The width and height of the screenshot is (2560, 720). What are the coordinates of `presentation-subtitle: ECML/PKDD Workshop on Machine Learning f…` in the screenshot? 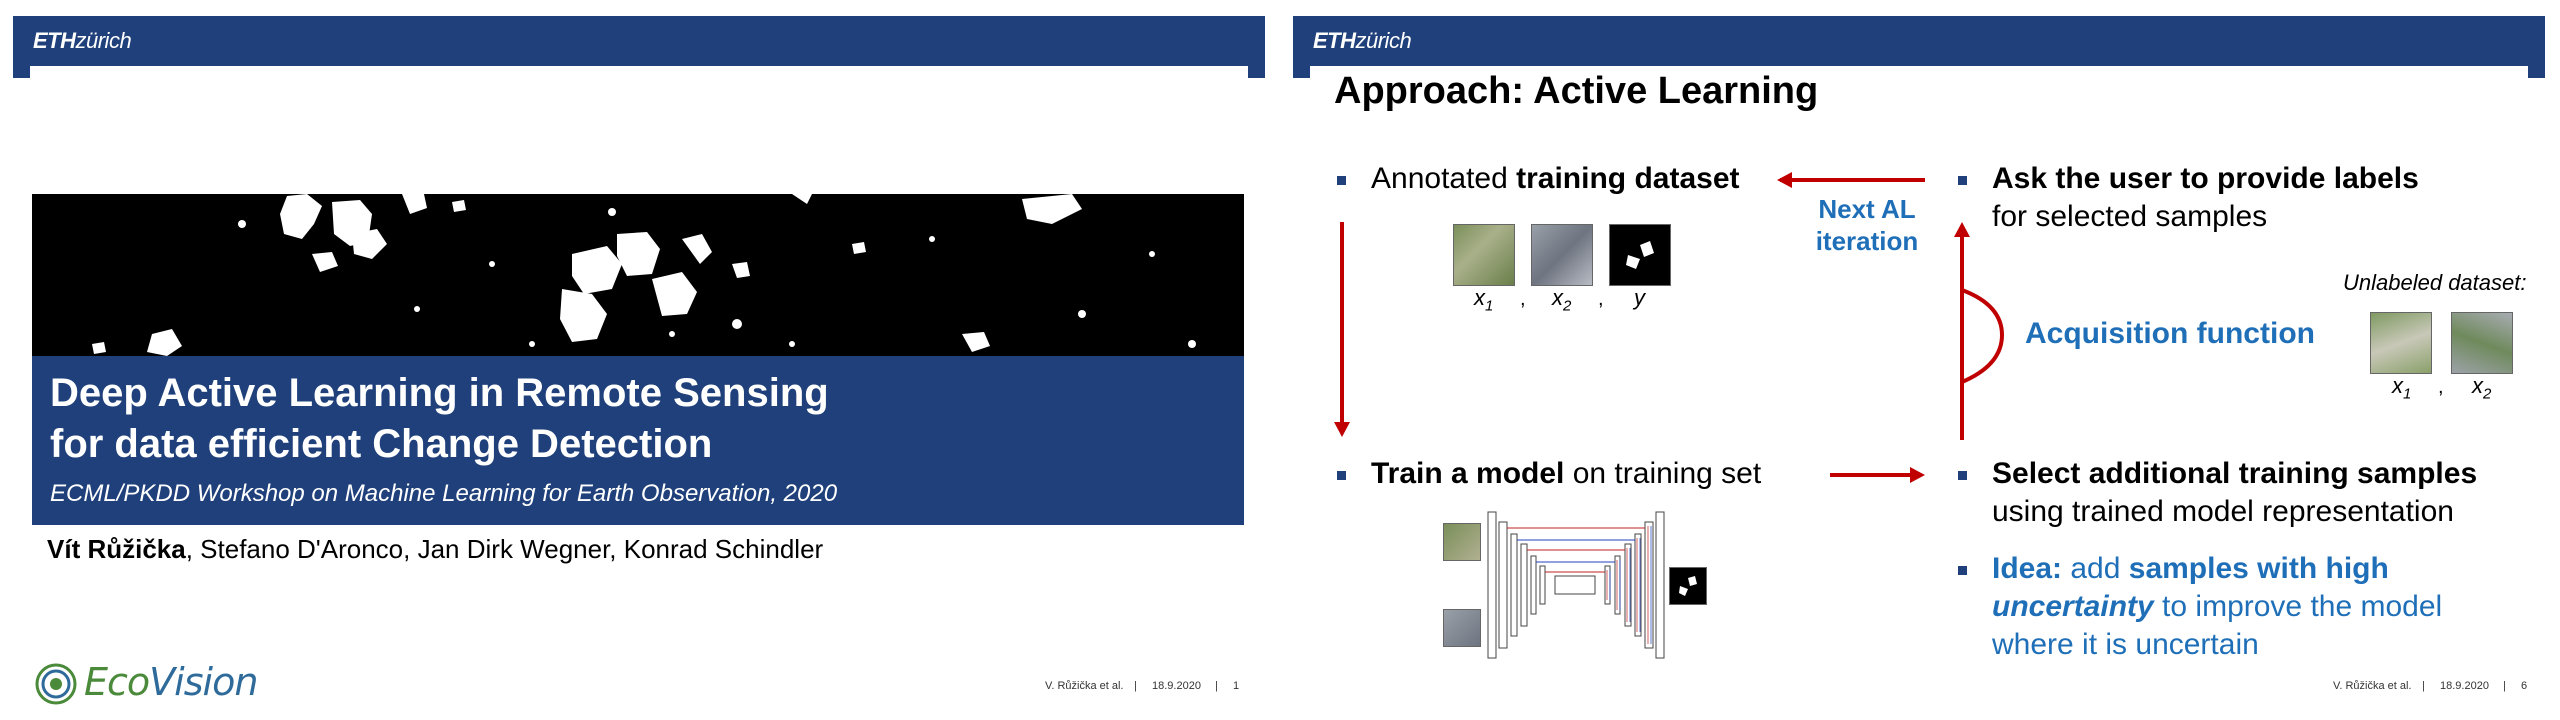 It's located at (444, 493).